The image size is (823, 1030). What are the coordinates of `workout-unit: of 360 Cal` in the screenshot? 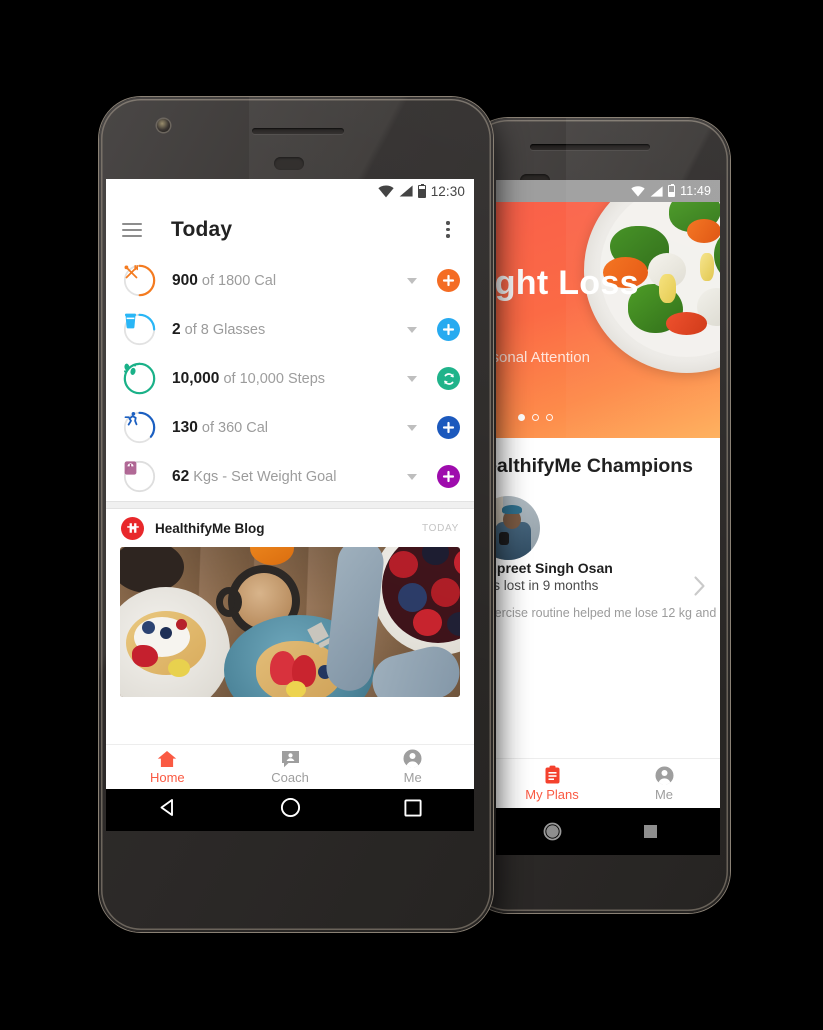 It's located at (233, 427).